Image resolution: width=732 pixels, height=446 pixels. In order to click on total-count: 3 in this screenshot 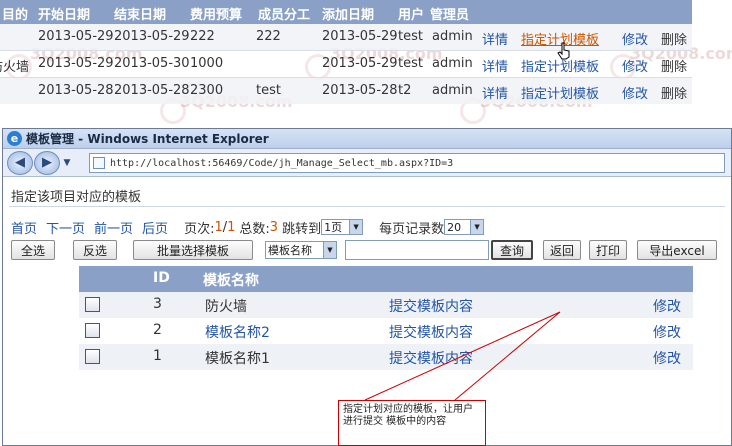, I will do `click(274, 227)`.